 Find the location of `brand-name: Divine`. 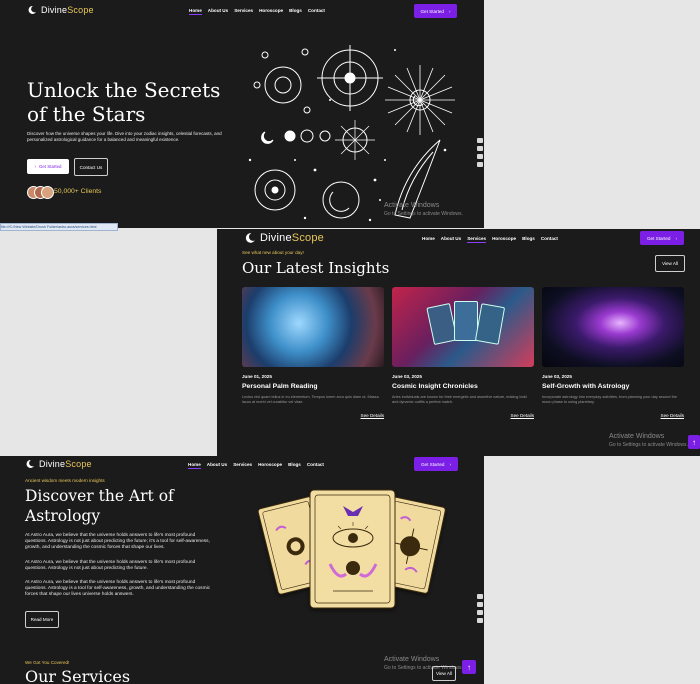

brand-name: Divine is located at coordinates (54, 10).